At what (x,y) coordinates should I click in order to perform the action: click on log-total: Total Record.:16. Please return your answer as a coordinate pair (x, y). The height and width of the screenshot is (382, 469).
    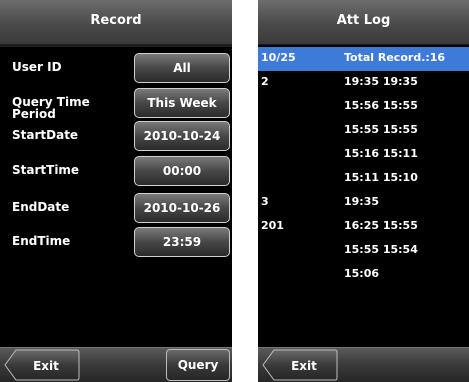
    Looking at the image, I should click on (395, 57).